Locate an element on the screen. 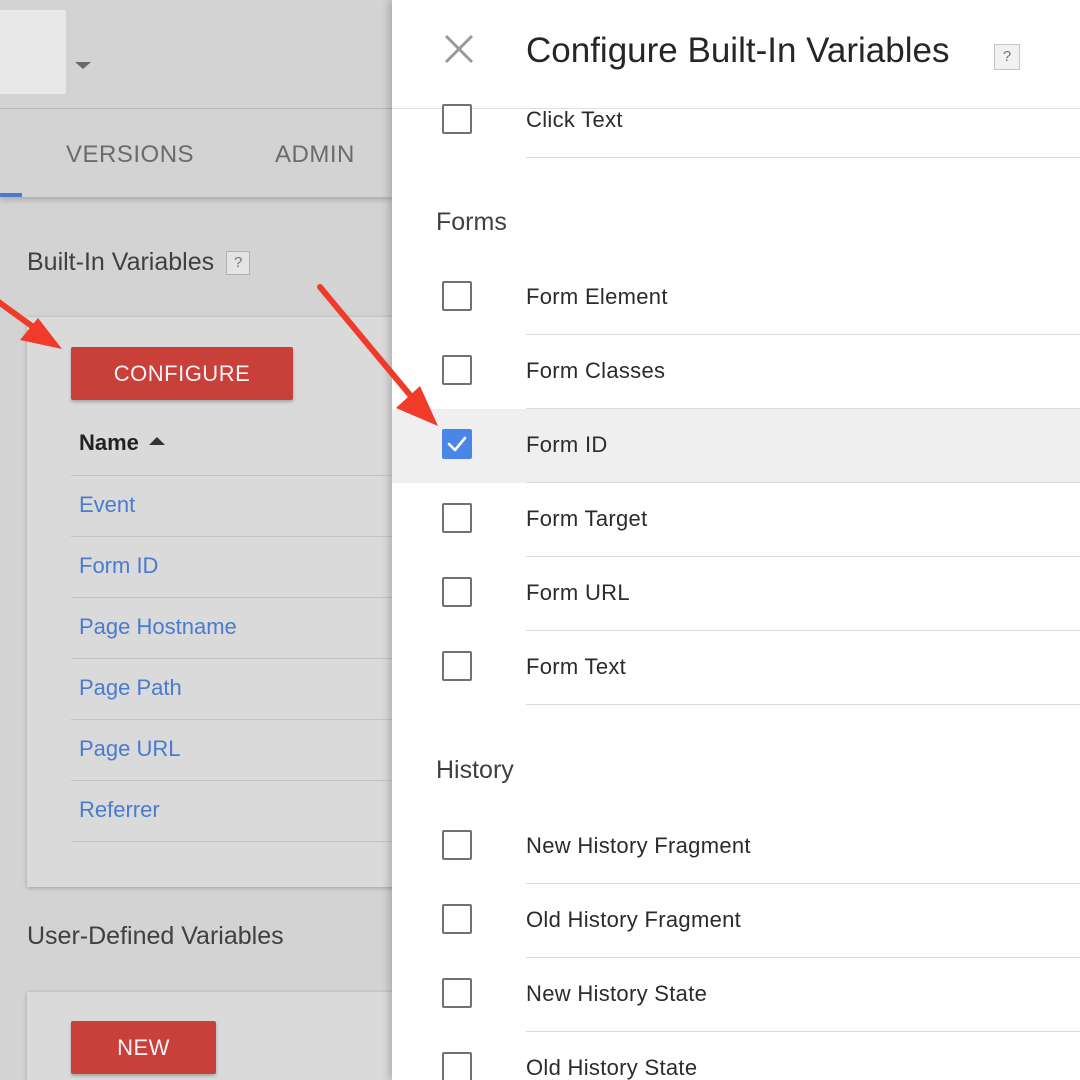  tab-versions: VERSIONS is located at coordinates (130, 155).